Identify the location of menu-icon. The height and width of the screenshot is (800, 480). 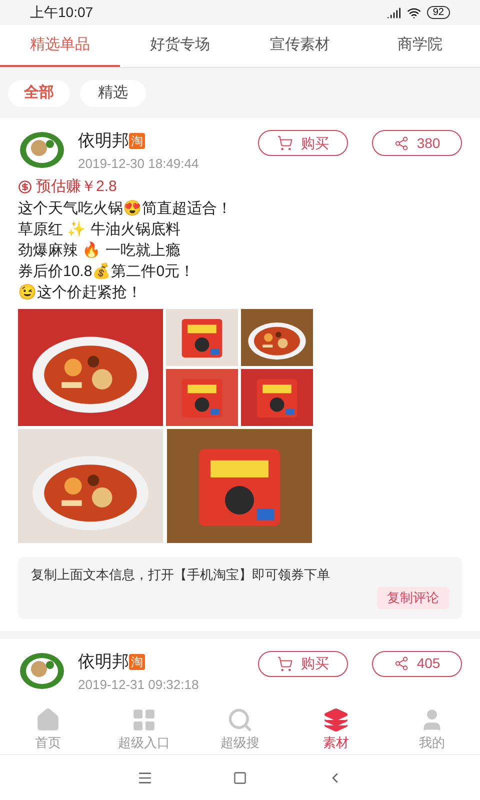
(145, 778).